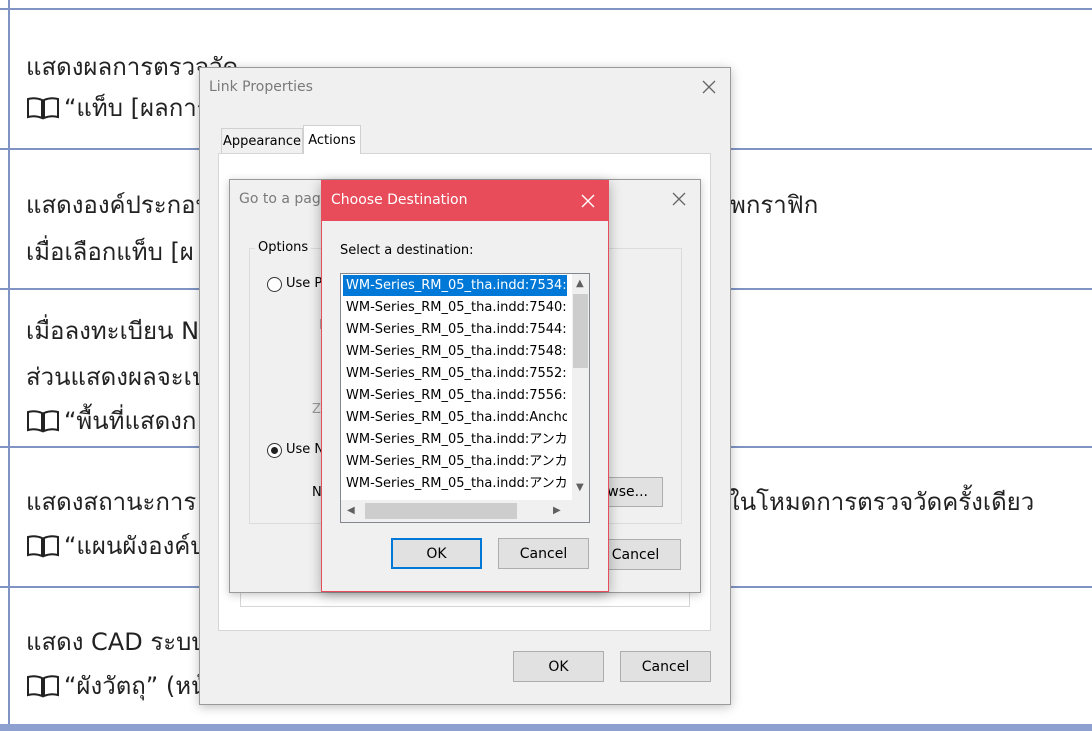 Image resolution: width=1092 pixels, height=731 pixels. What do you see at coordinates (455, 329) in the screenshot?
I see `destination-item: WM-Series_RM_05_tha.indd:7544:62` at bounding box center [455, 329].